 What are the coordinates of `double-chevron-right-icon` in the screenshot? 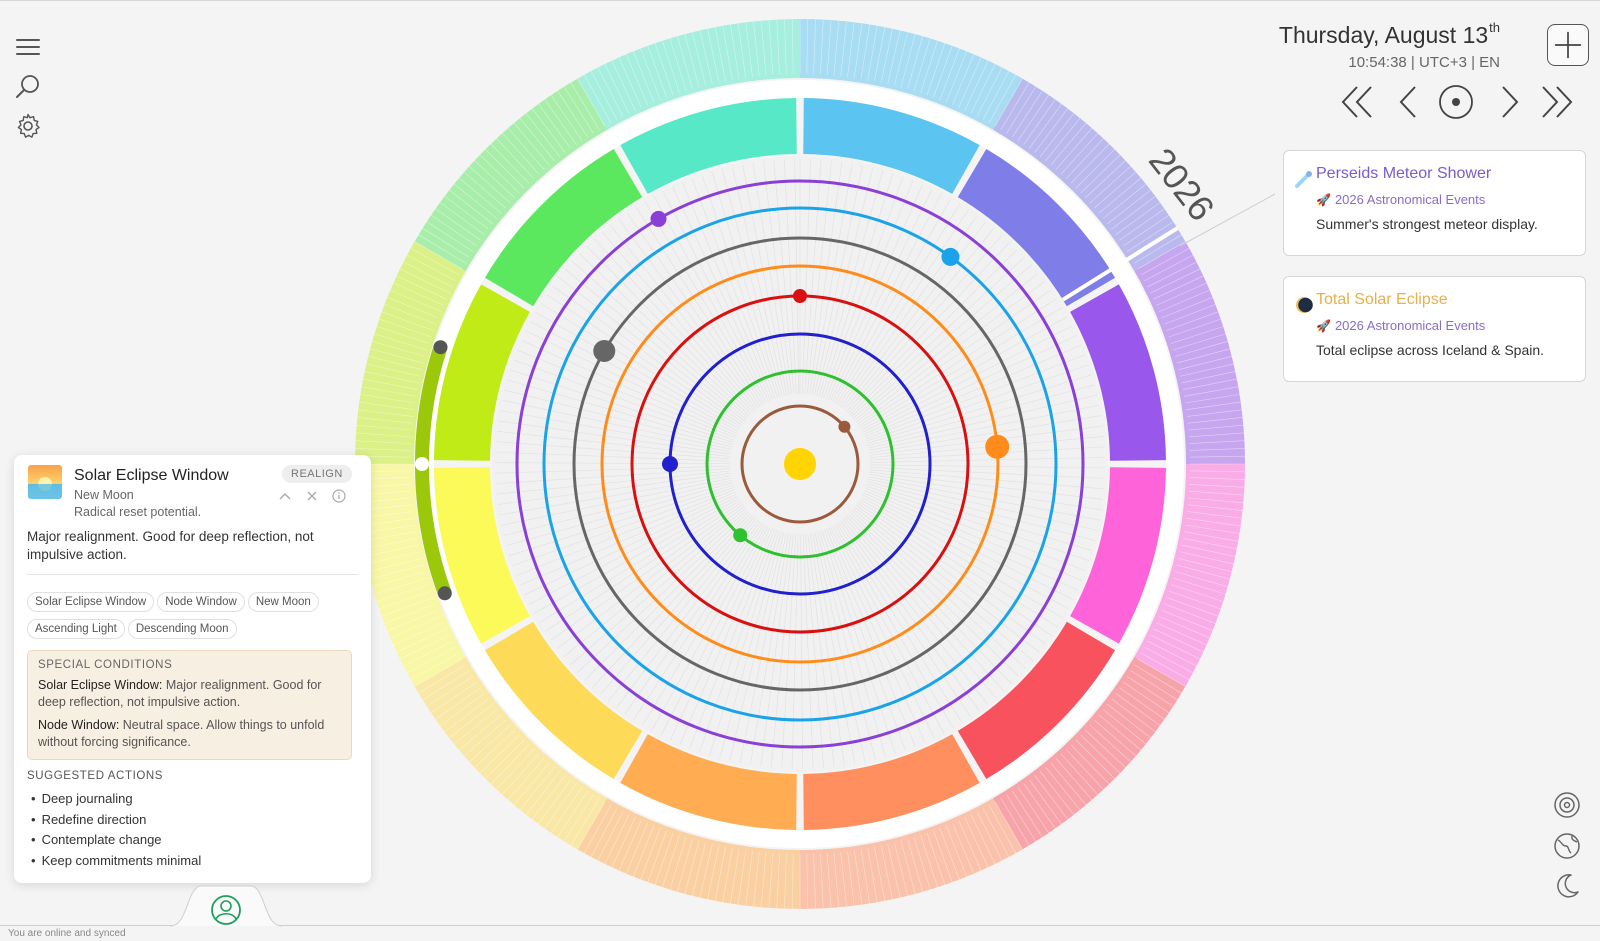 It's located at (1557, 102).